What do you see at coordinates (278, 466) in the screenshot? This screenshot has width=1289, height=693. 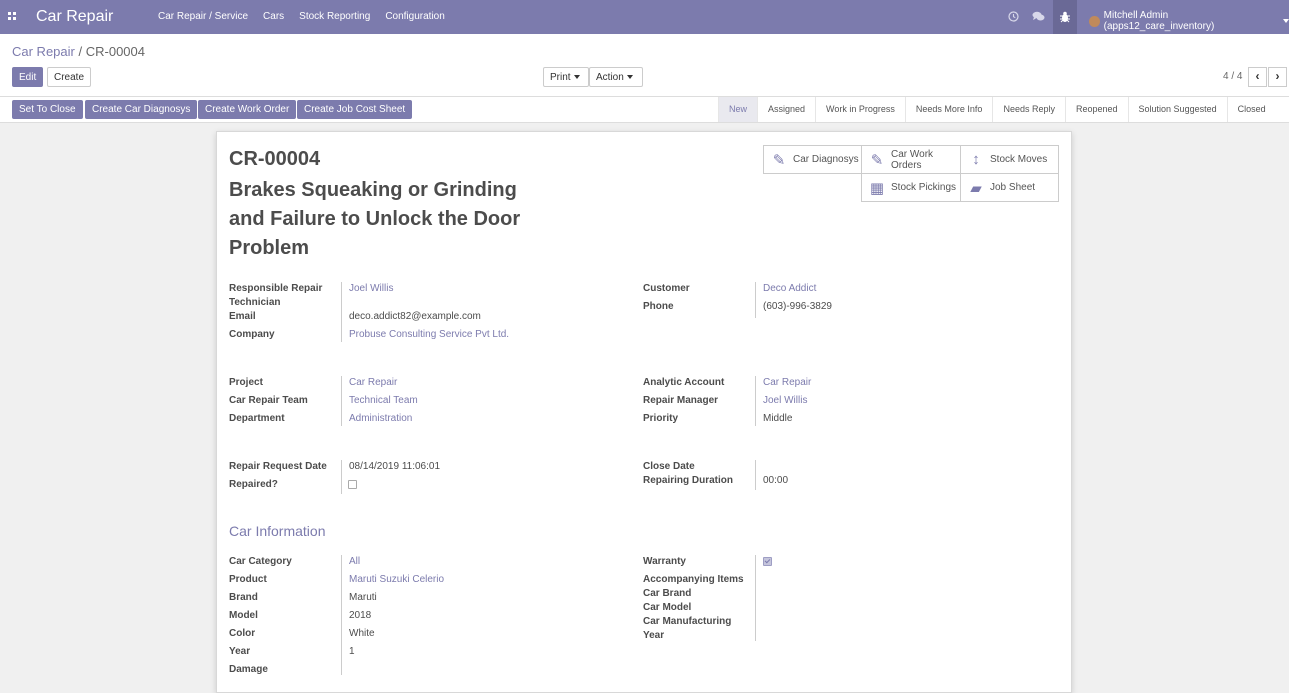 I see `repair-request-date-label: Repair Request Date` at bounding box center [278, 466].